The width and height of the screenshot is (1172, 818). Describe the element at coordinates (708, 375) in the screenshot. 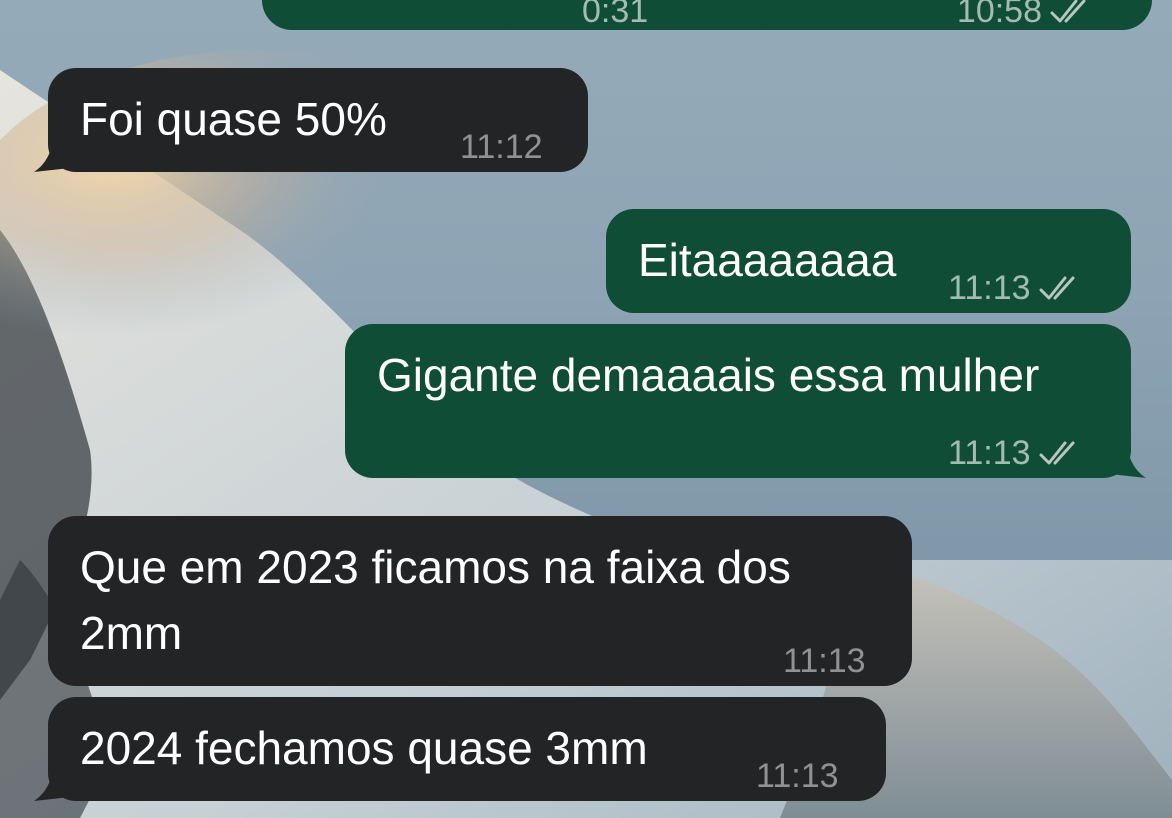

I see `message-text: Gigante demaaaais essa mulher` at that location.